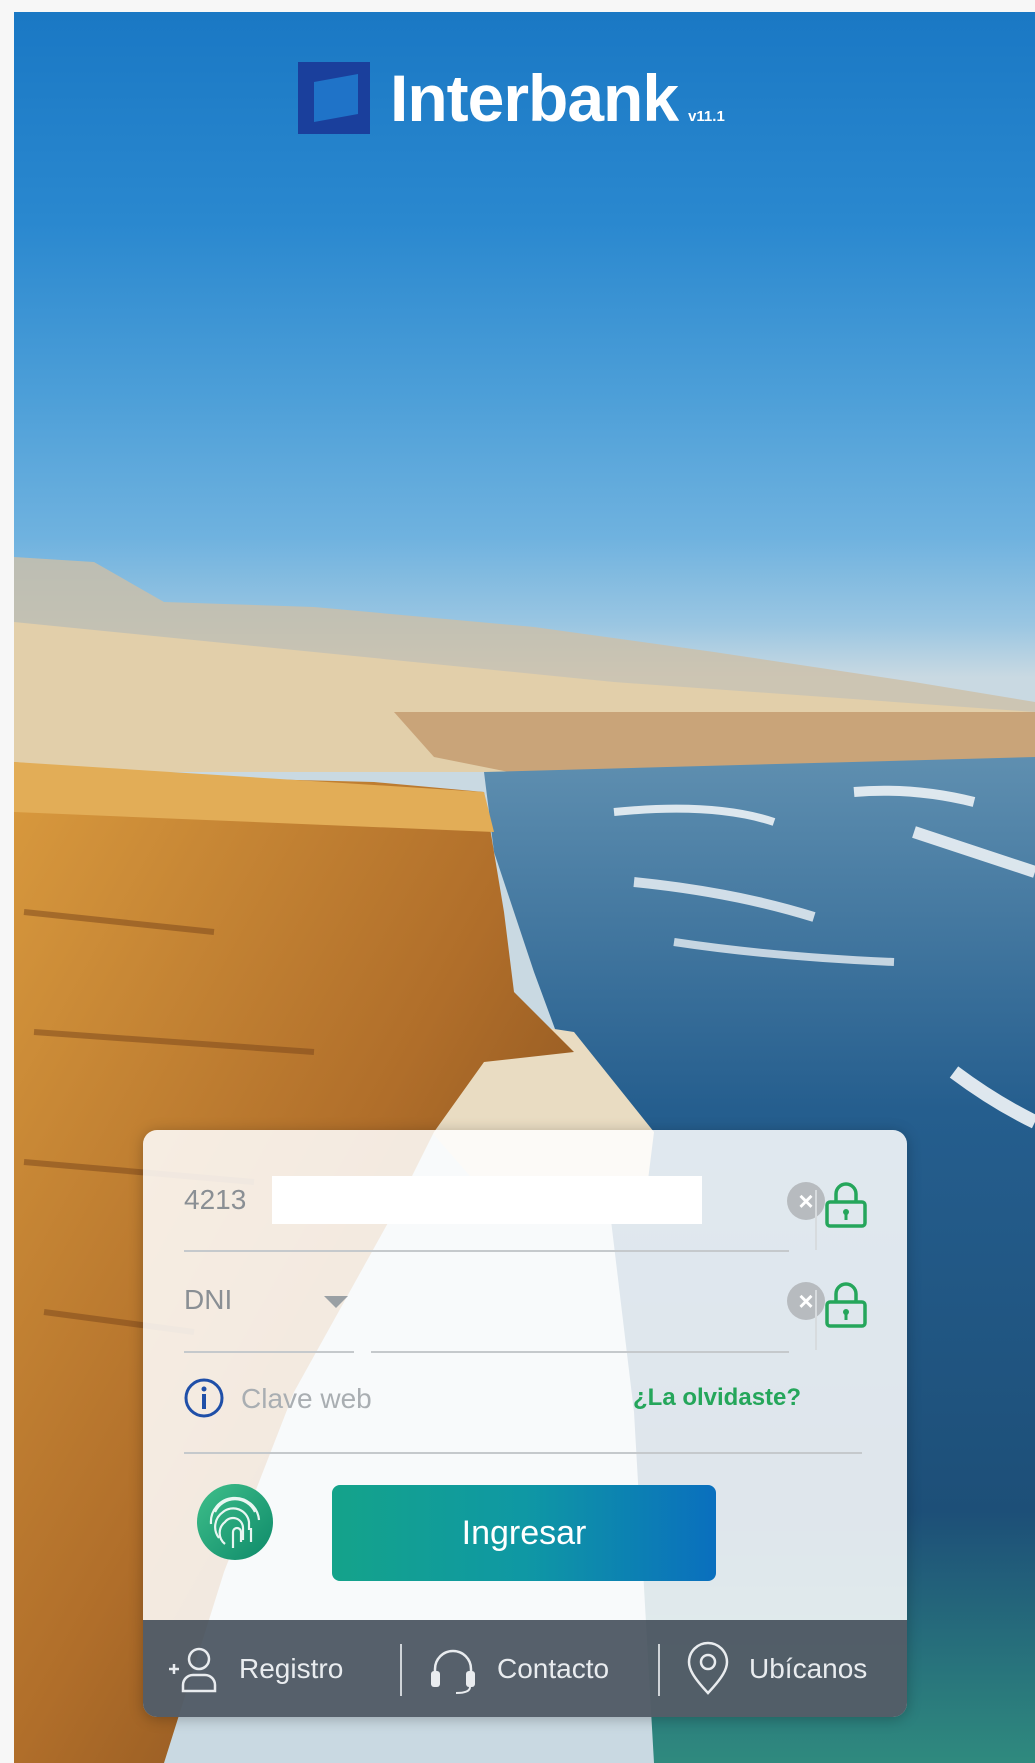 This screenshot has width=1035, height=1763. I want to click on card-number-field: 4213 ×, so click(504, 1200).